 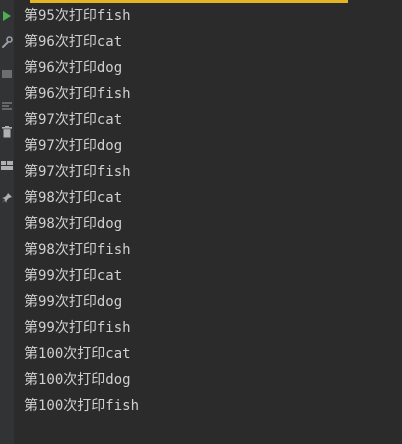 What do you see at coordinates (7, 166) in the screenshot?
I see `layout-icon` at bounding box center [7, 166].